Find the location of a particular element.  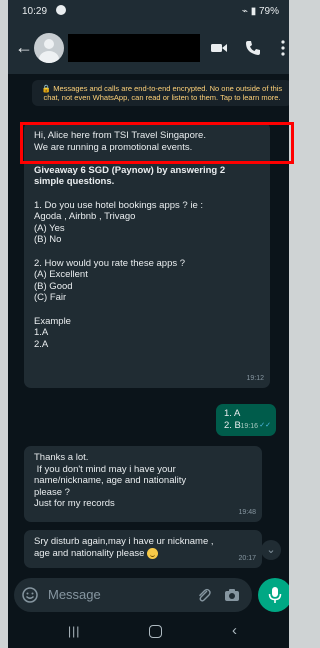

attach-icon is located at coordinates (204, 595).